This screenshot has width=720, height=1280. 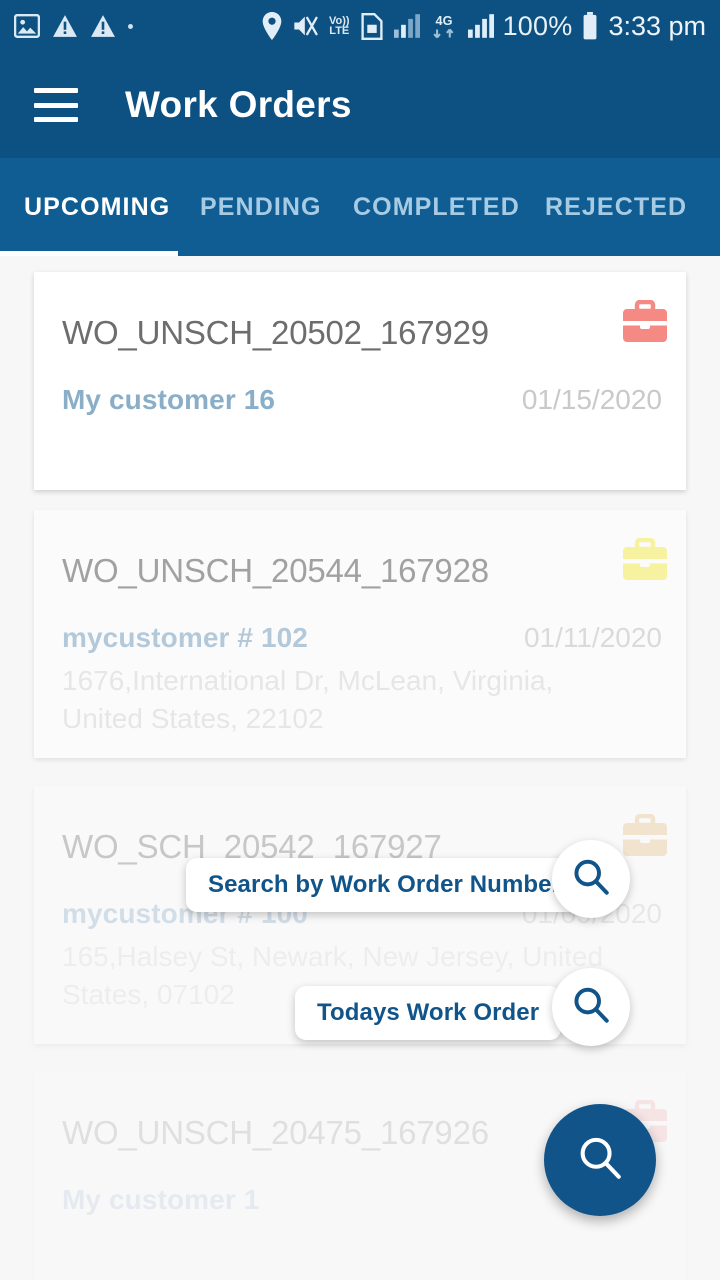 I want to click on volte-icon: Vo)) LTE, so click(x=339, y=26).